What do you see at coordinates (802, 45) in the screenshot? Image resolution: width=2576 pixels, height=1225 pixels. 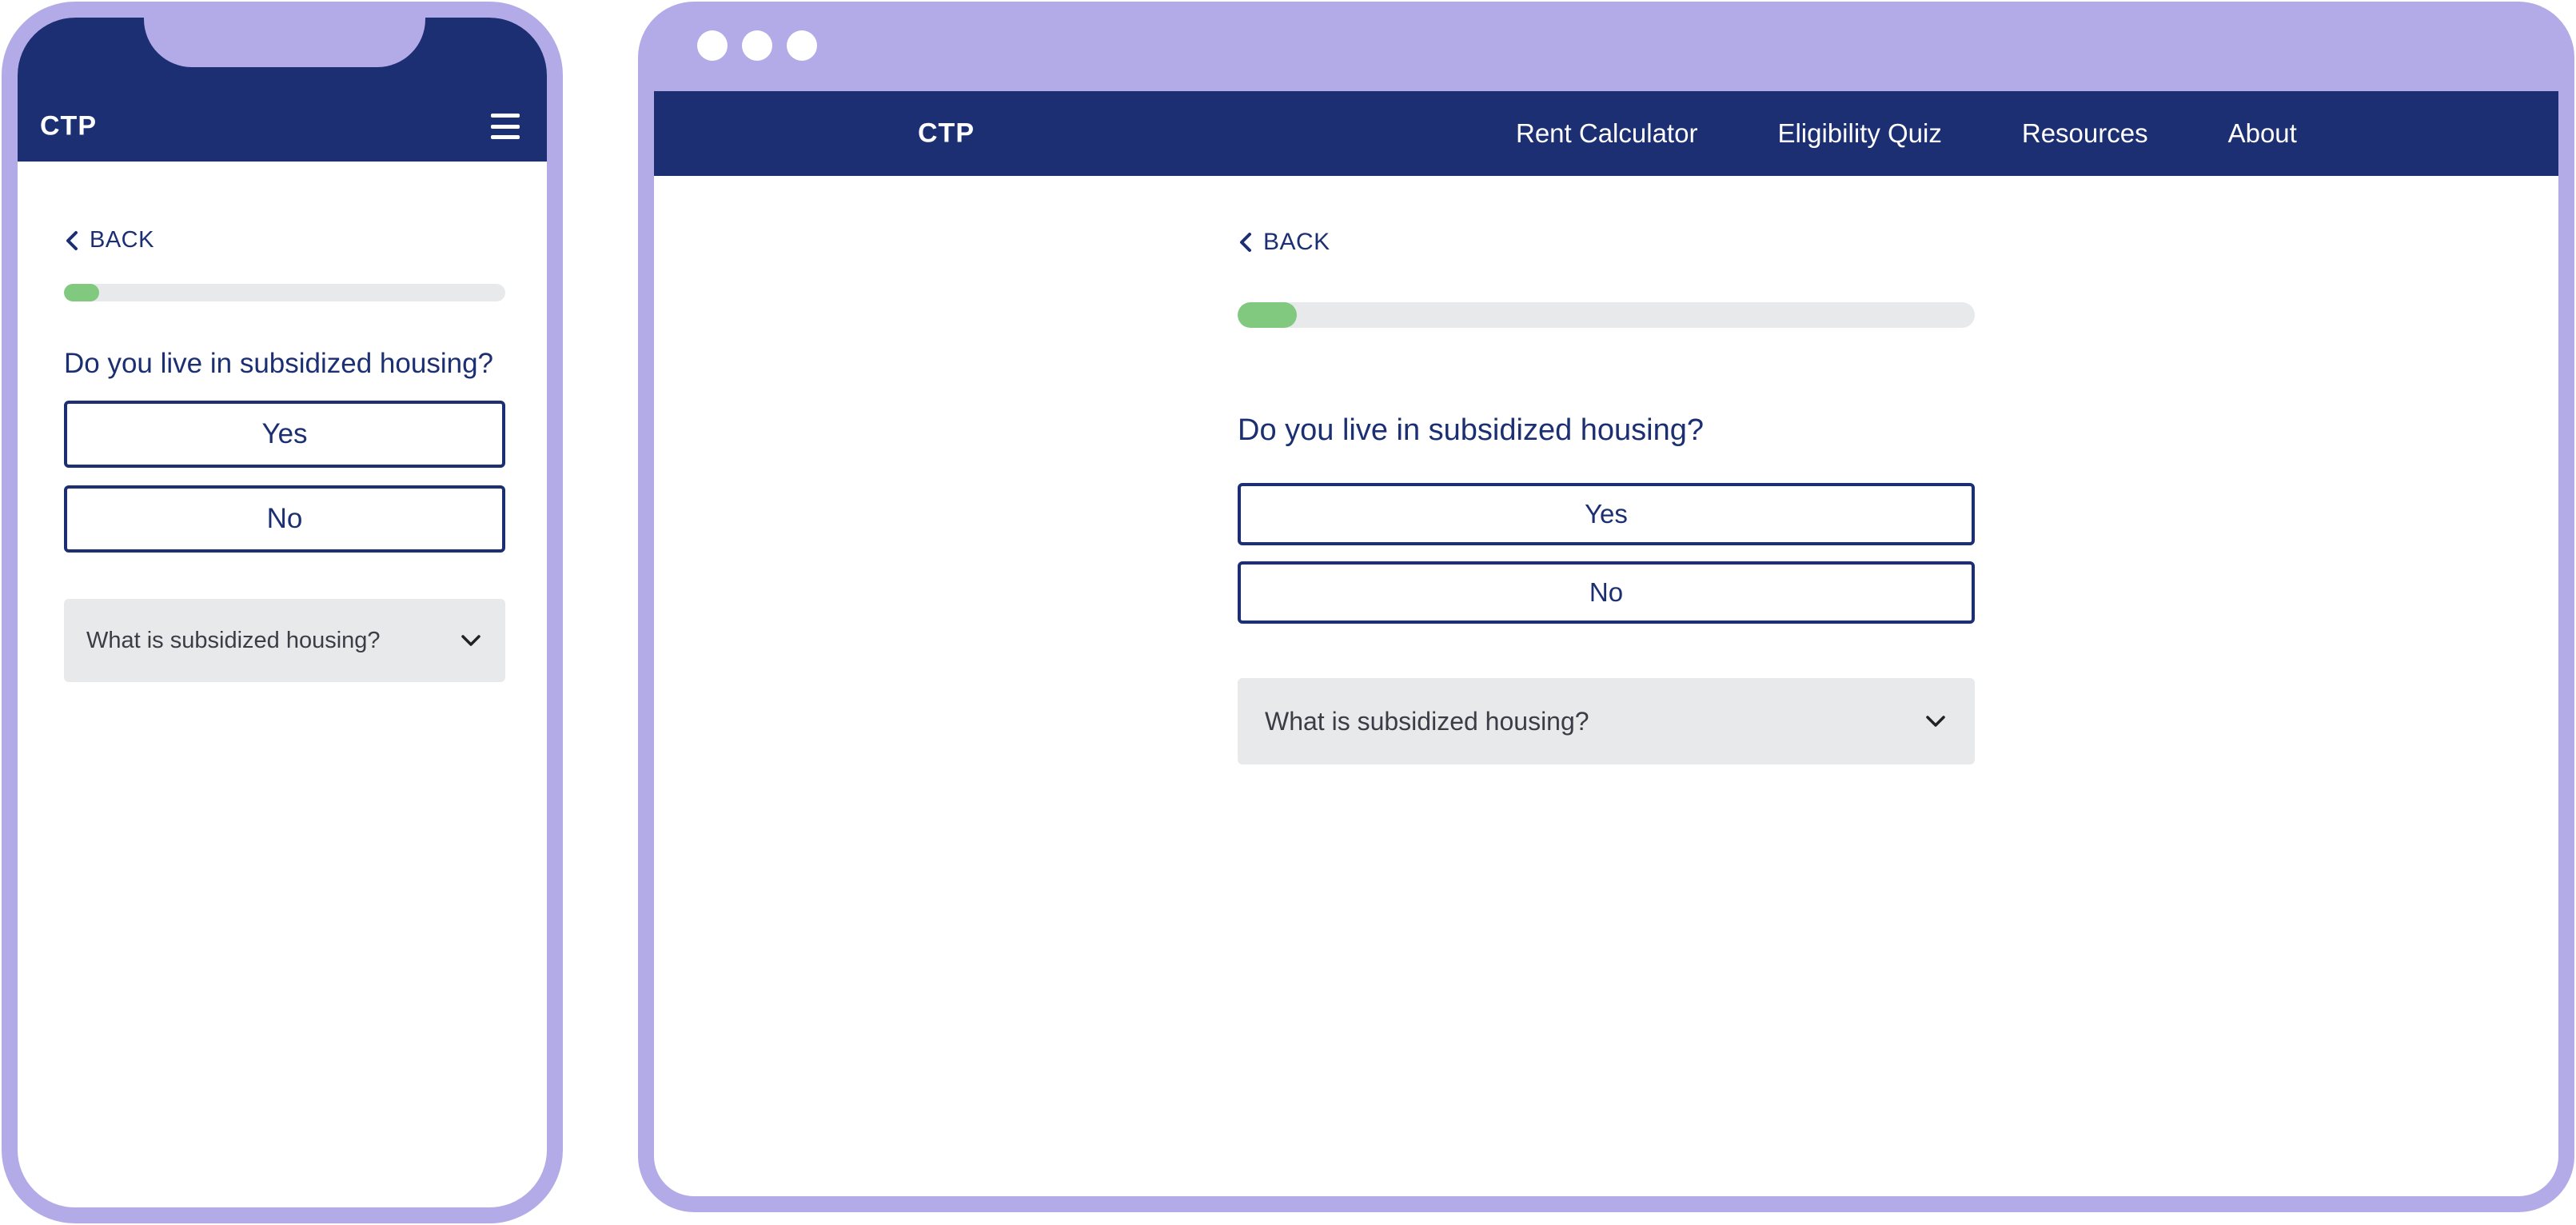 I see `window-maximize-dot` at bounding box center [802, 45].